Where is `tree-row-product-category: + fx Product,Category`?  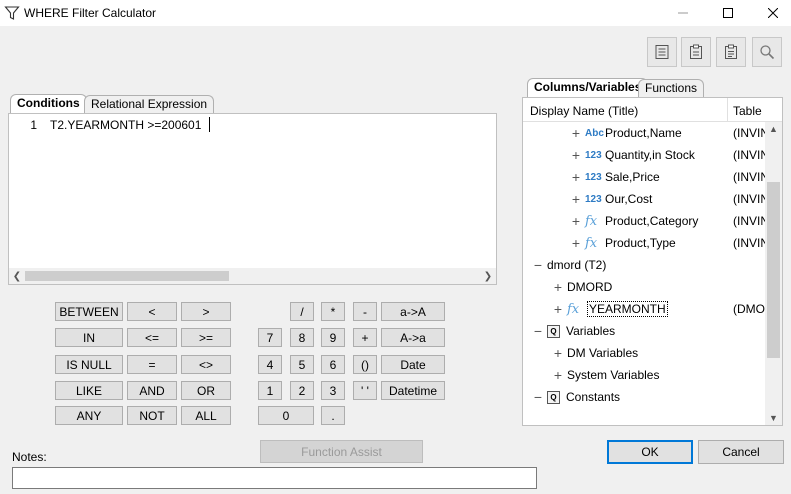 tree-row-product-category: + fx Product,Category is located at coordinates (634, 221).